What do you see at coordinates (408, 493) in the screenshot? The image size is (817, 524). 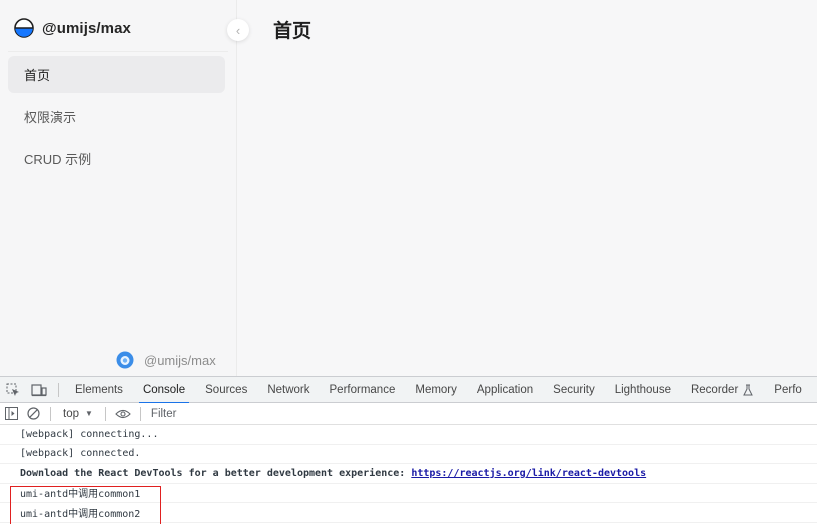 I see `console-message: umi-antd中调用common1` at bounding box center [408, 493].